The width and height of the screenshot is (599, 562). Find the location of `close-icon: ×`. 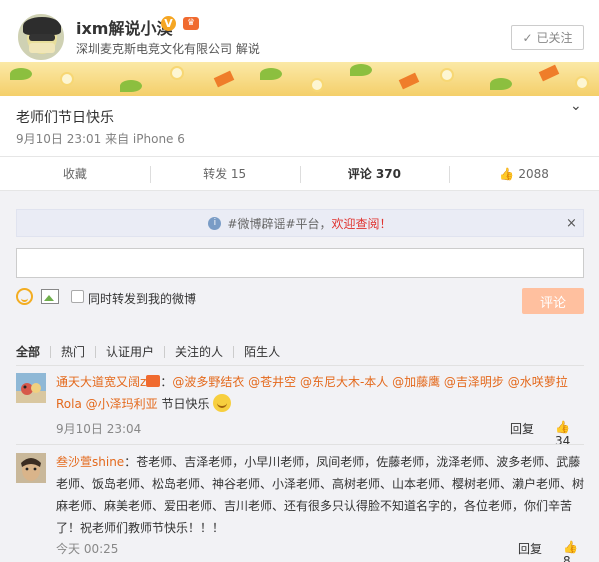

close-icon: × is located at coordinates (571, 223).